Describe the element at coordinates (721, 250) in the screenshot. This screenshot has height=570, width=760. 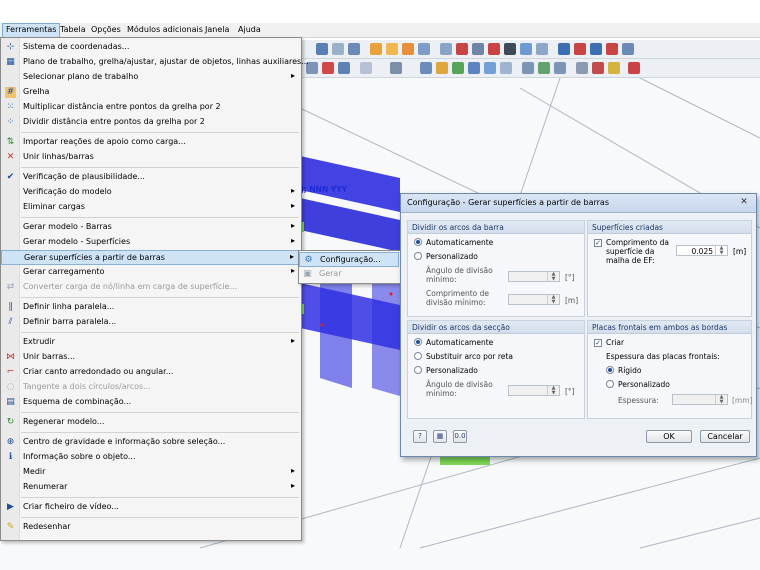
I see `spinner-arrows-icon: ▲ ▼` at that location.